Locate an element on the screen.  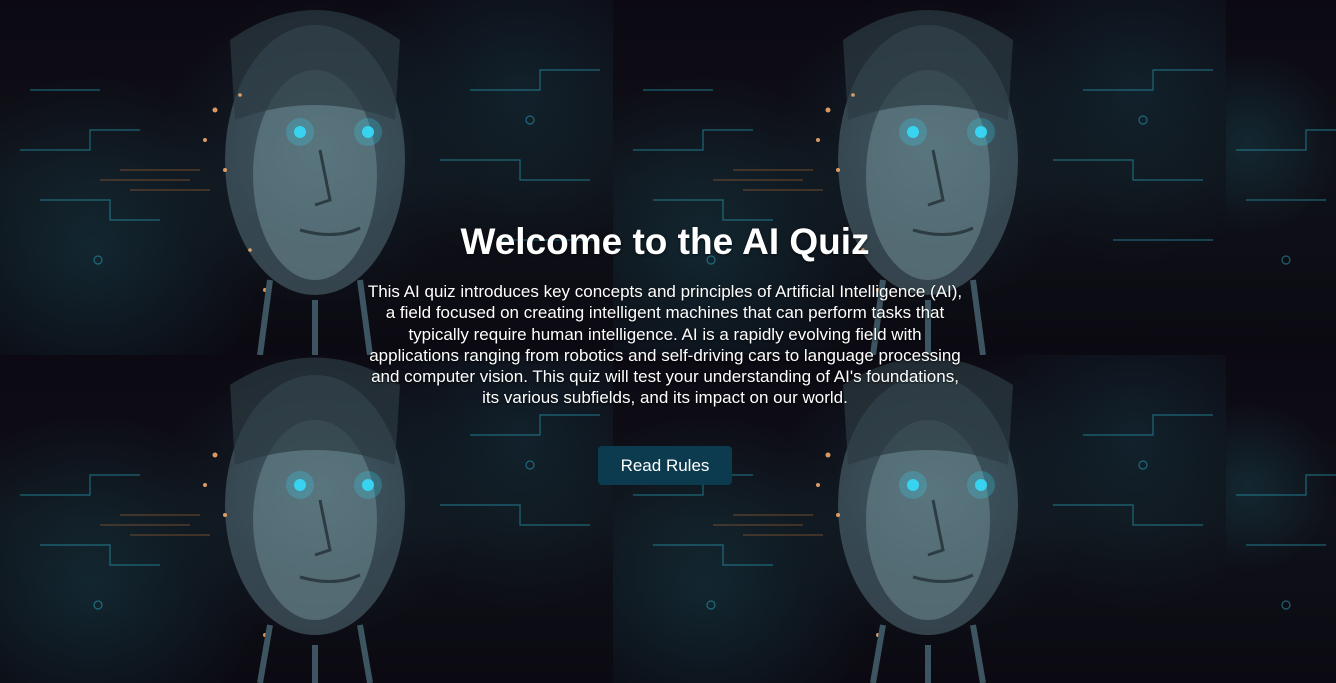
page-title: Welcome to the AI Quiz is located at coordinates (665, 241).